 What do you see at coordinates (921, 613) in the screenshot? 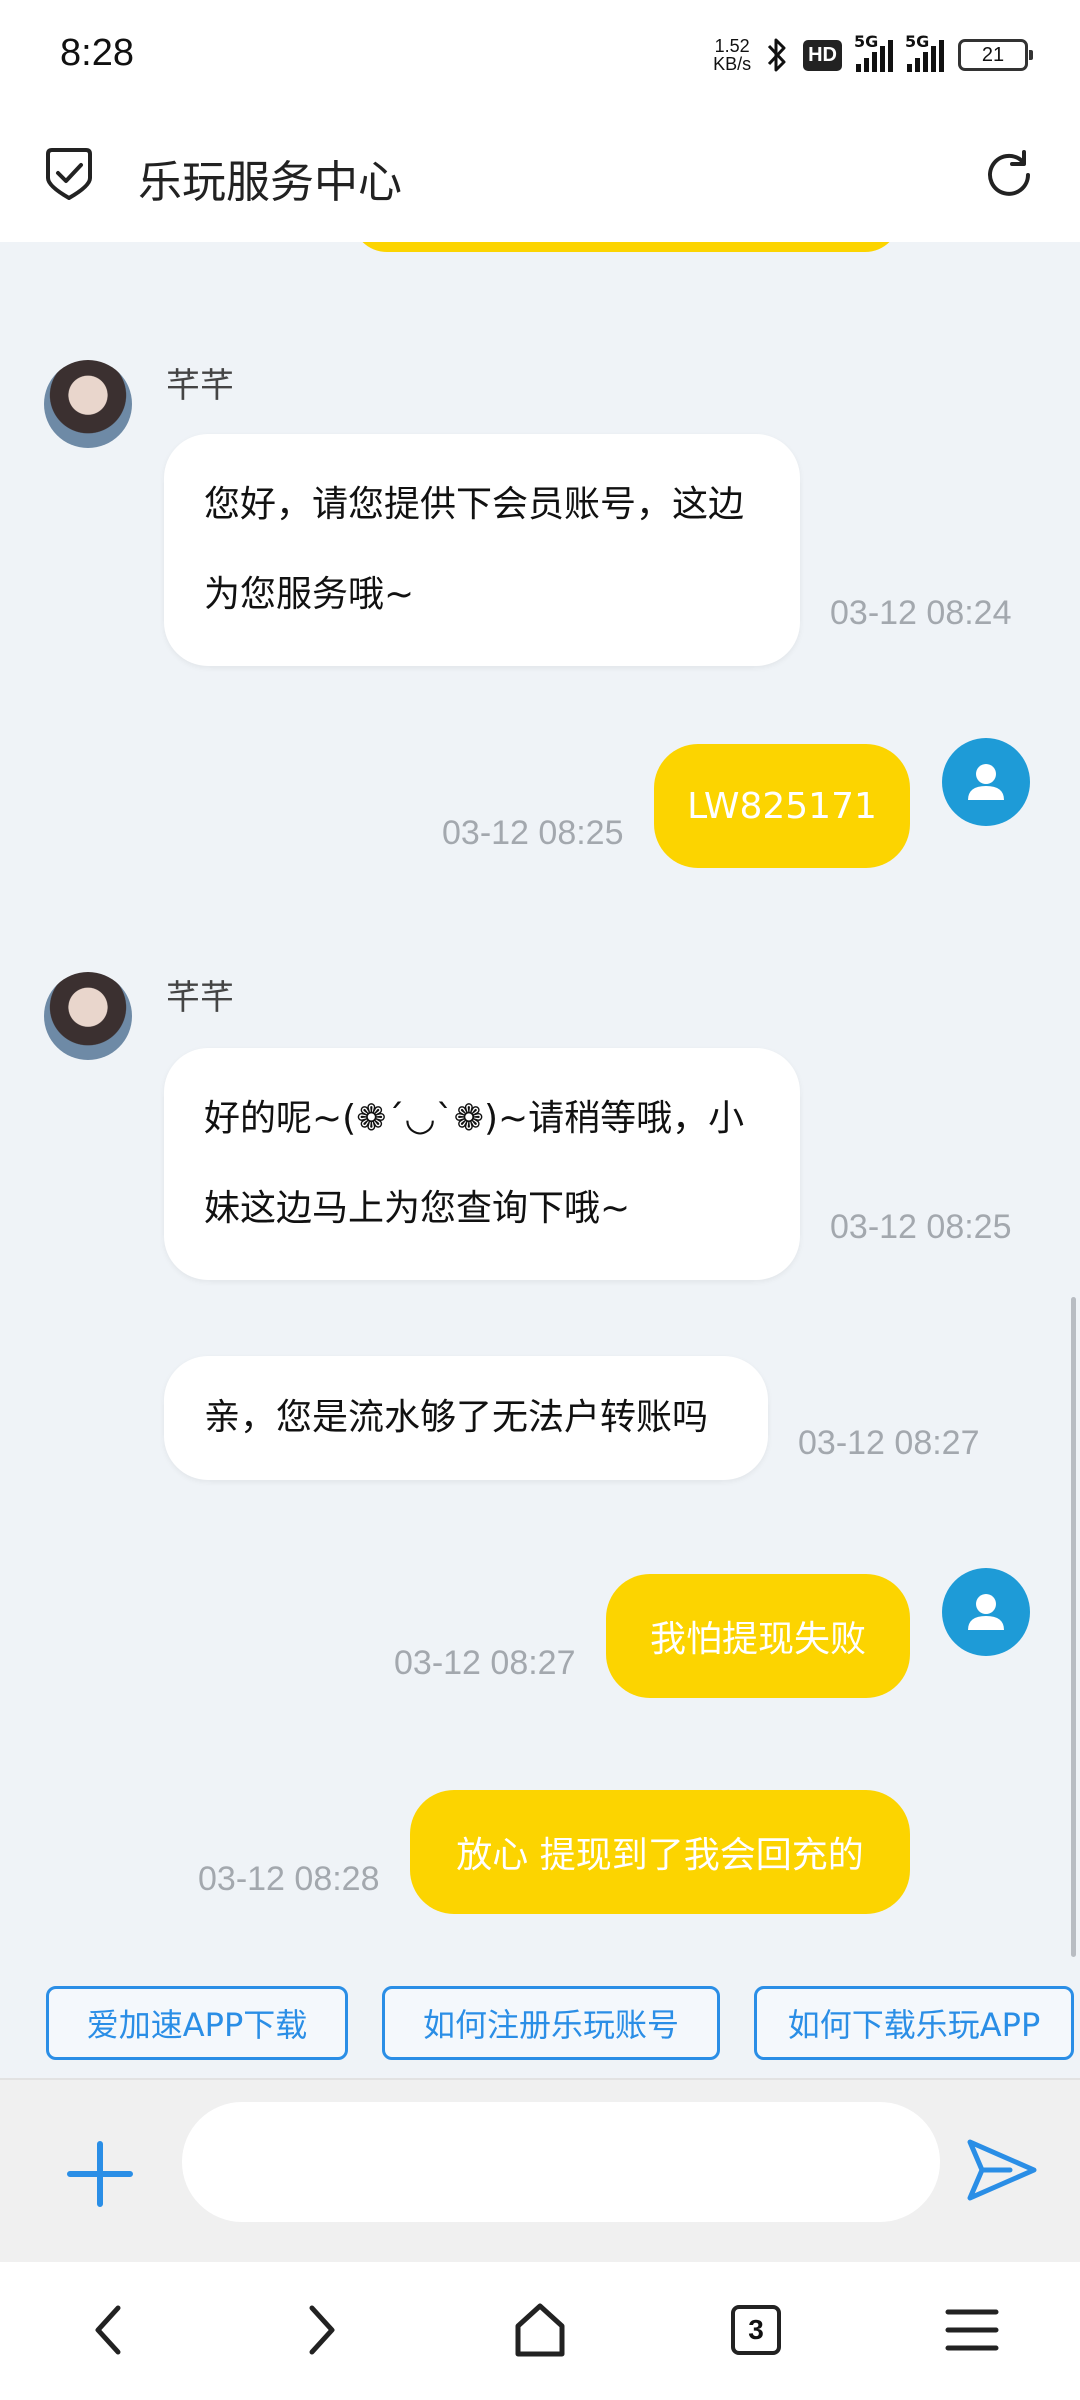
I see `message-time: 03-12 08:24` at bounding box center [921, 613].